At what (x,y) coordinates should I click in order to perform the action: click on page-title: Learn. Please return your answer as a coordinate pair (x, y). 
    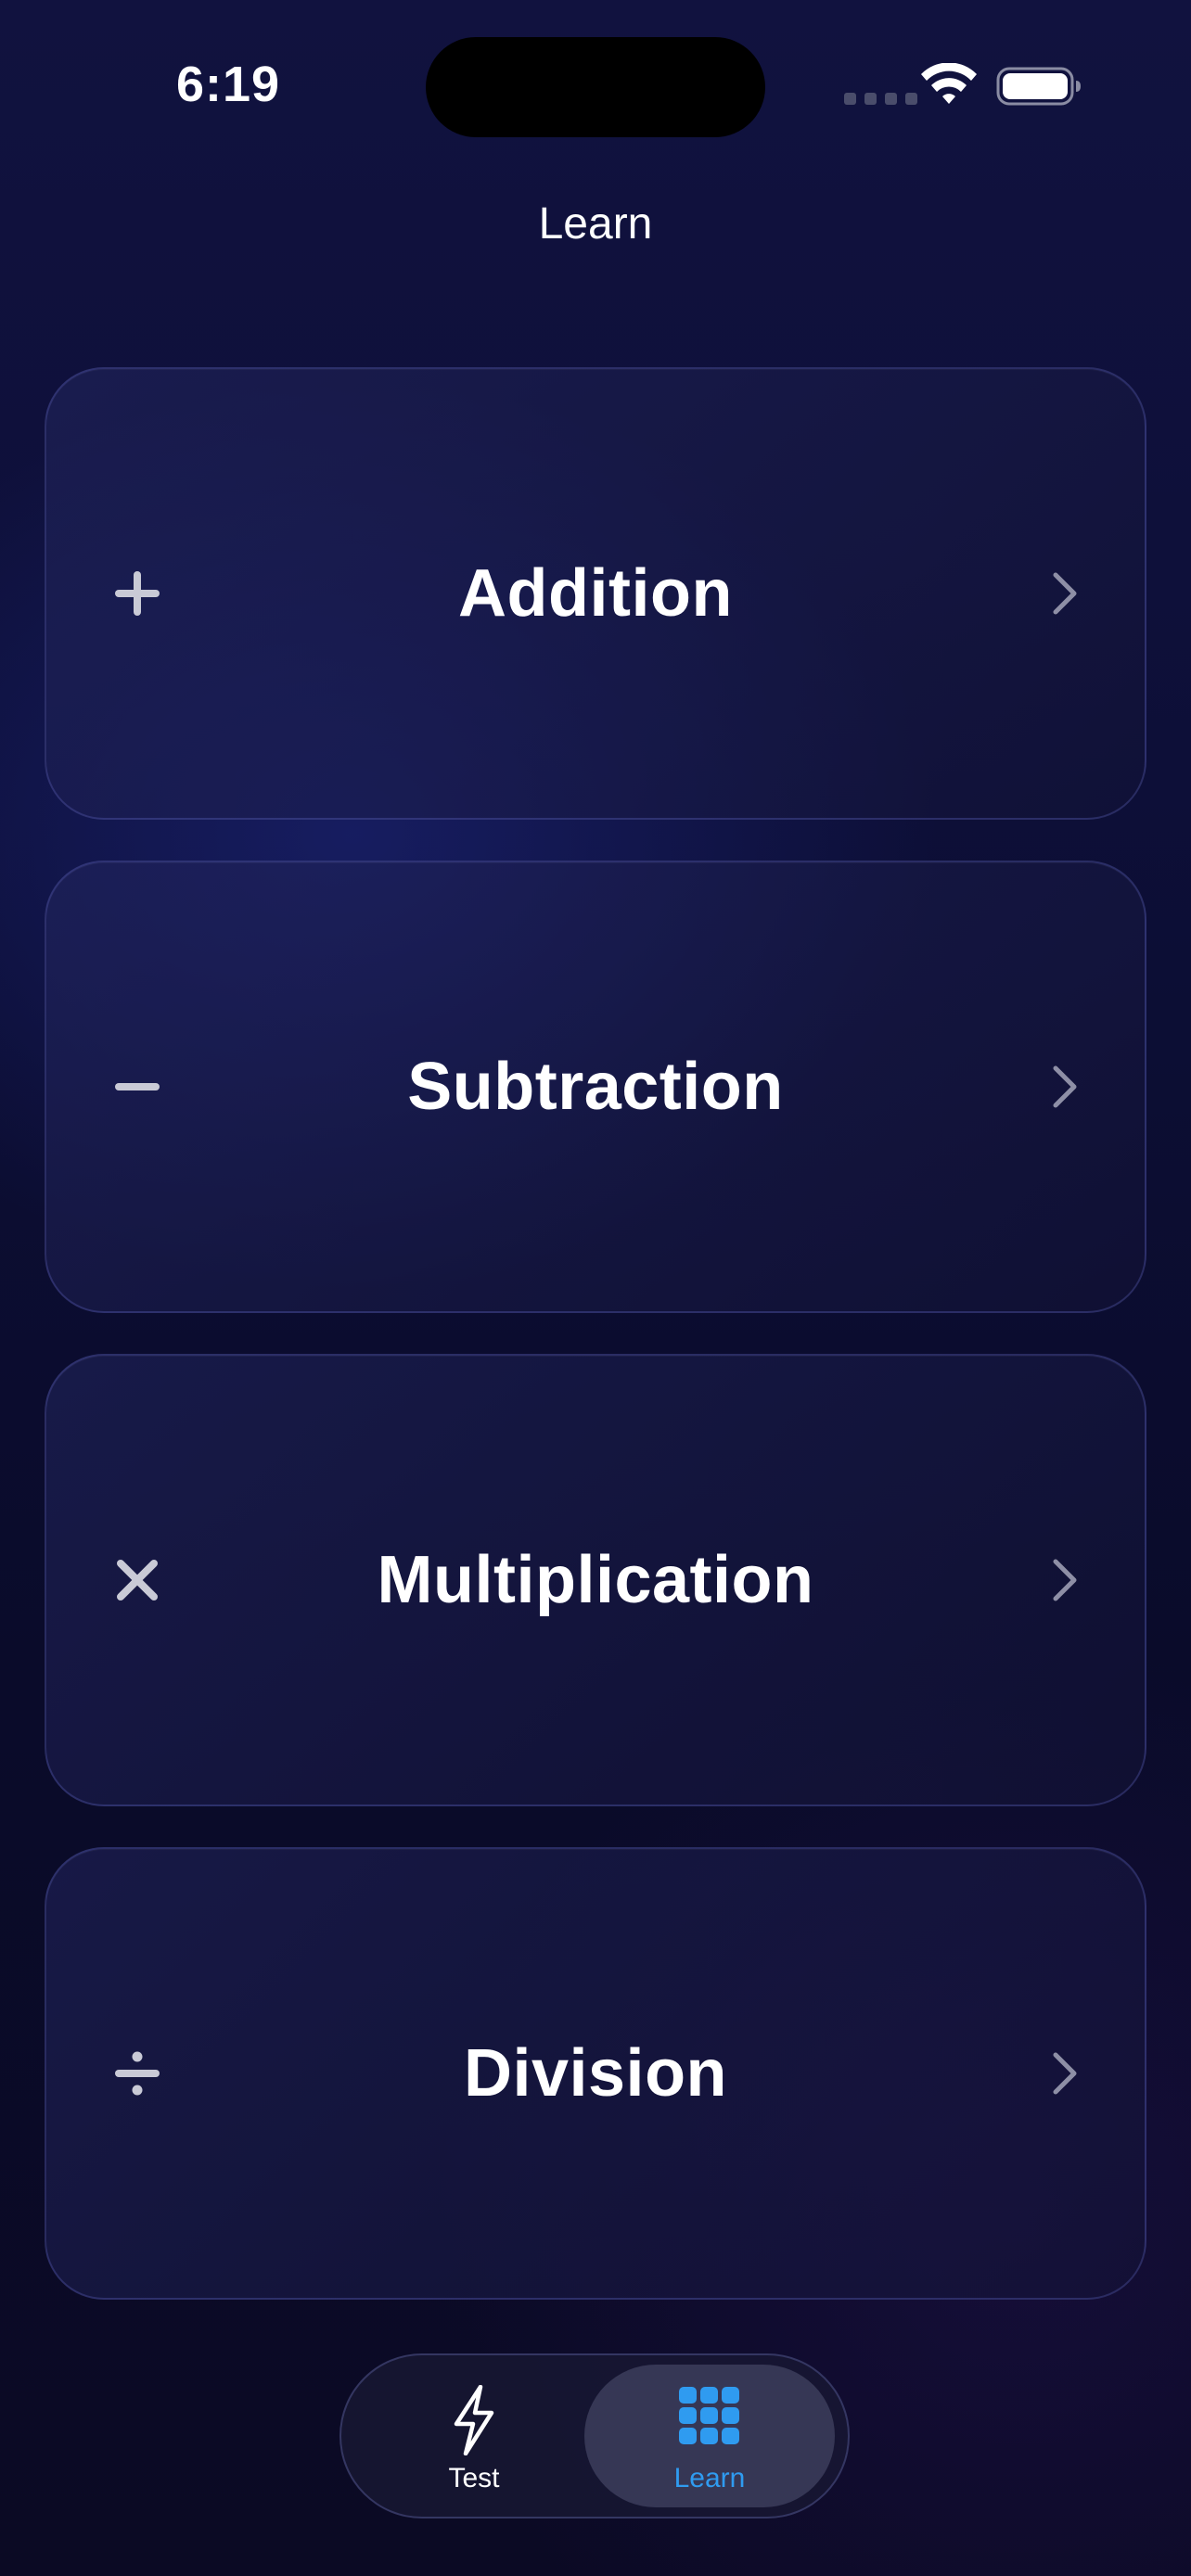
    Looking at the image, I should click on (595, 224).